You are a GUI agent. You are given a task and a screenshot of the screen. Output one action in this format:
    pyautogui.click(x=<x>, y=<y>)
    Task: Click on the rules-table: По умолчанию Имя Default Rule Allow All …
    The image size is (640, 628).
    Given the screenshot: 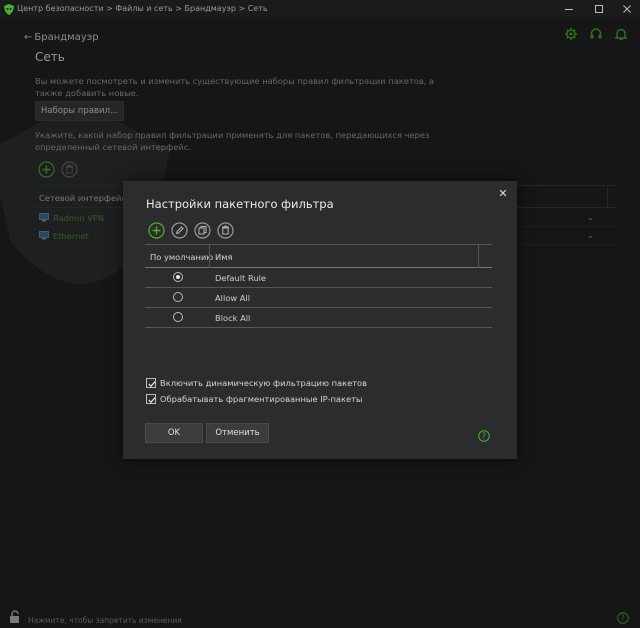 What is the action you would take?
    pyautogui.click(x=318, y=286)
    